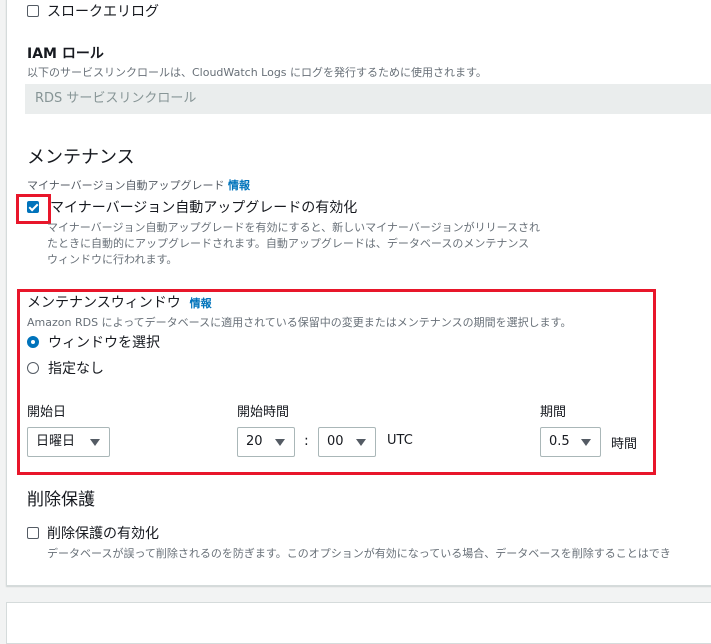 Image resolution: width=711 pixels, height=644 pixels. What do you see at coordinates (76, 369) in the screenshot?
I see `radio-no-preference-label: 指定なし` at bounding box center [76, 369].